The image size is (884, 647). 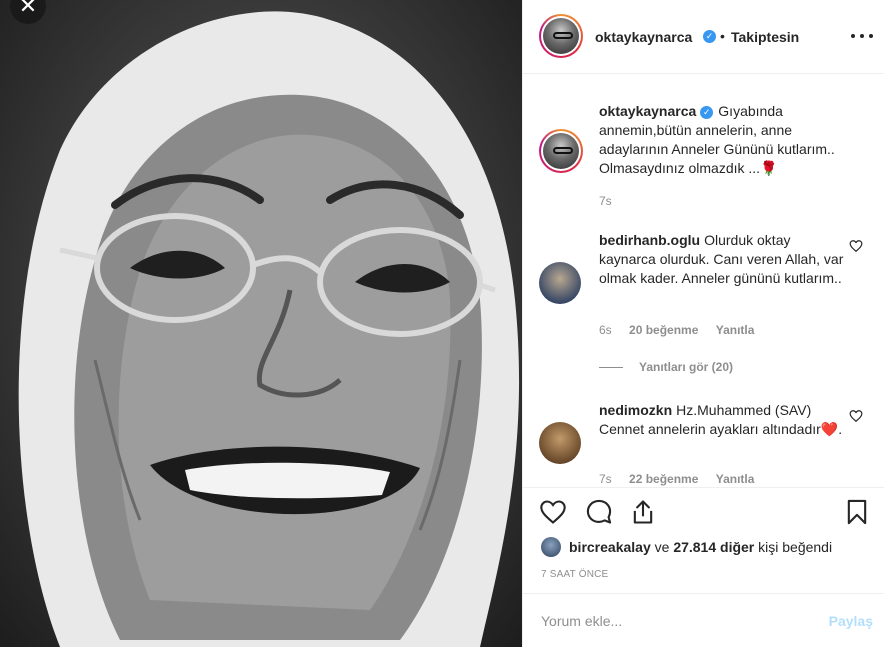 What do you see at coordinates (643, 37) in the screenshot?
I see `author-username: oktaykaynarca` at bounding box center [643, 37].